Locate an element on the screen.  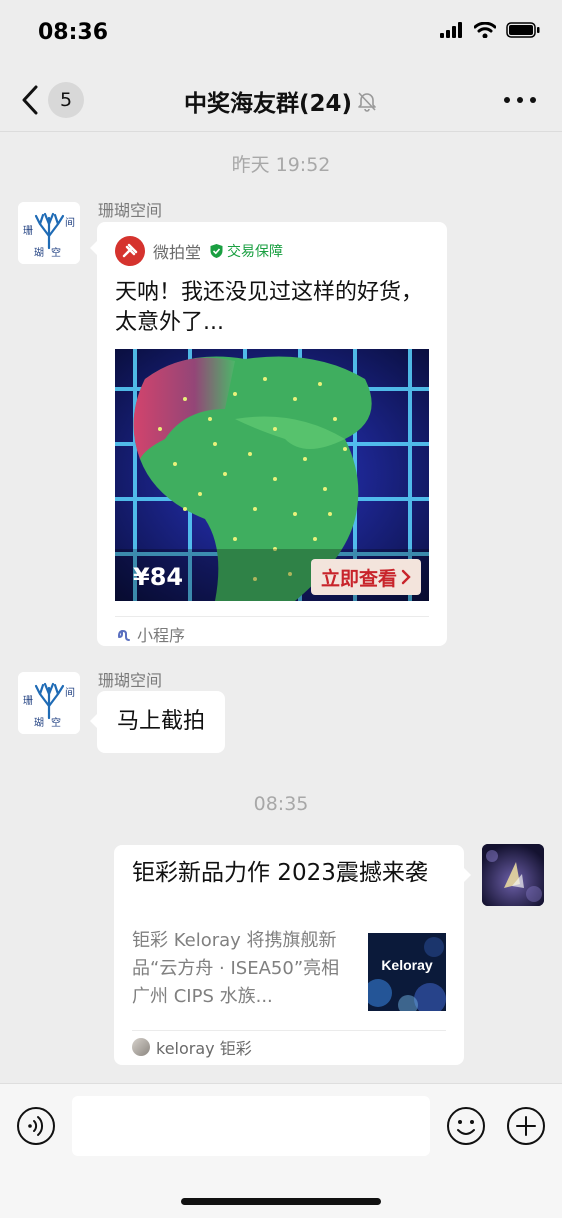
my-avatar is located at coordinates (513, 875).